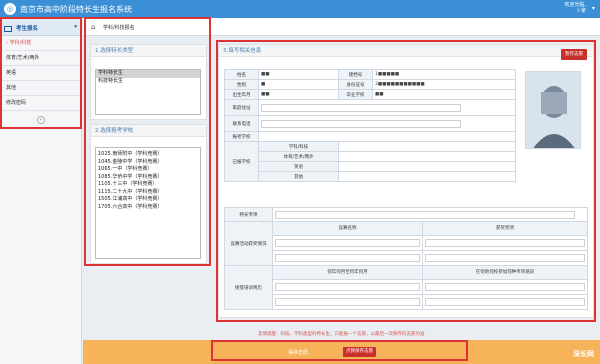 The height and width of the screenshot is (364, 600). Describe the element at coordinates (425, 214) in the screenshot. I see `specialty-input` at that location.